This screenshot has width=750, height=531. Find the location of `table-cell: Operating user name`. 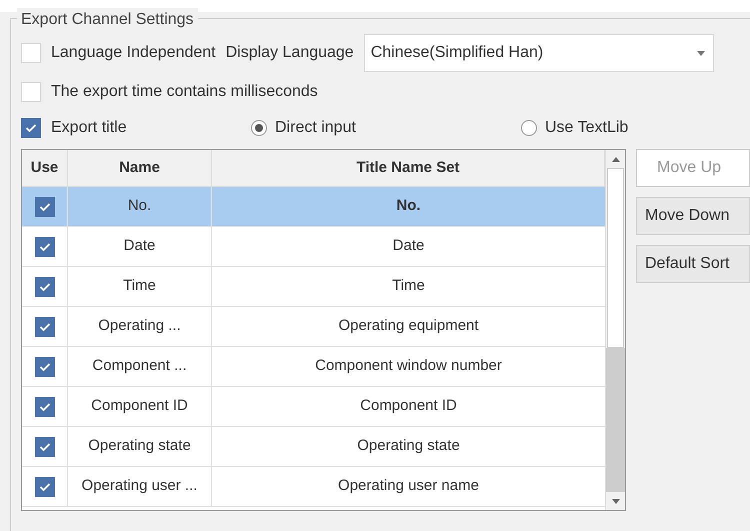

table-cell: Operating user name is located at coordinates (408, 487).